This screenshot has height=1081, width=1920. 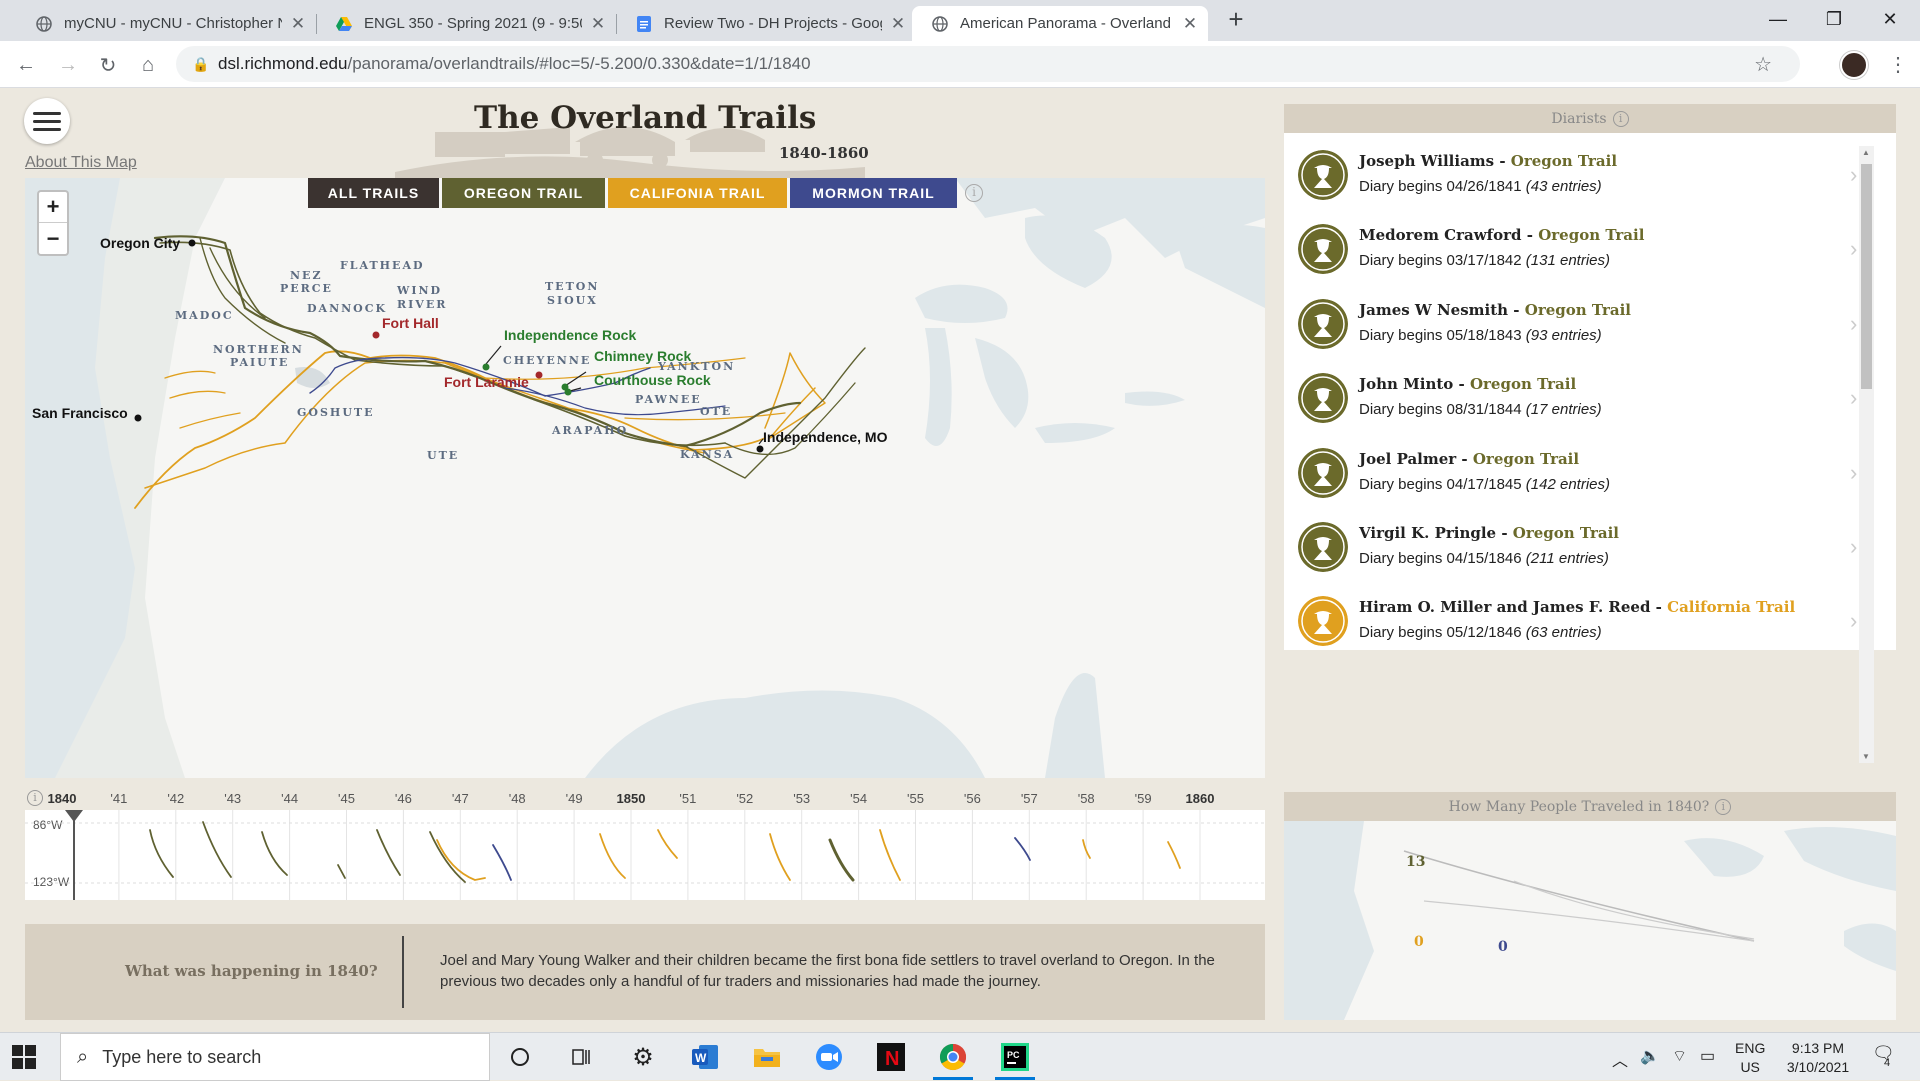 I want to click on timeline-year-label: '51, so click(x=687, y=798).